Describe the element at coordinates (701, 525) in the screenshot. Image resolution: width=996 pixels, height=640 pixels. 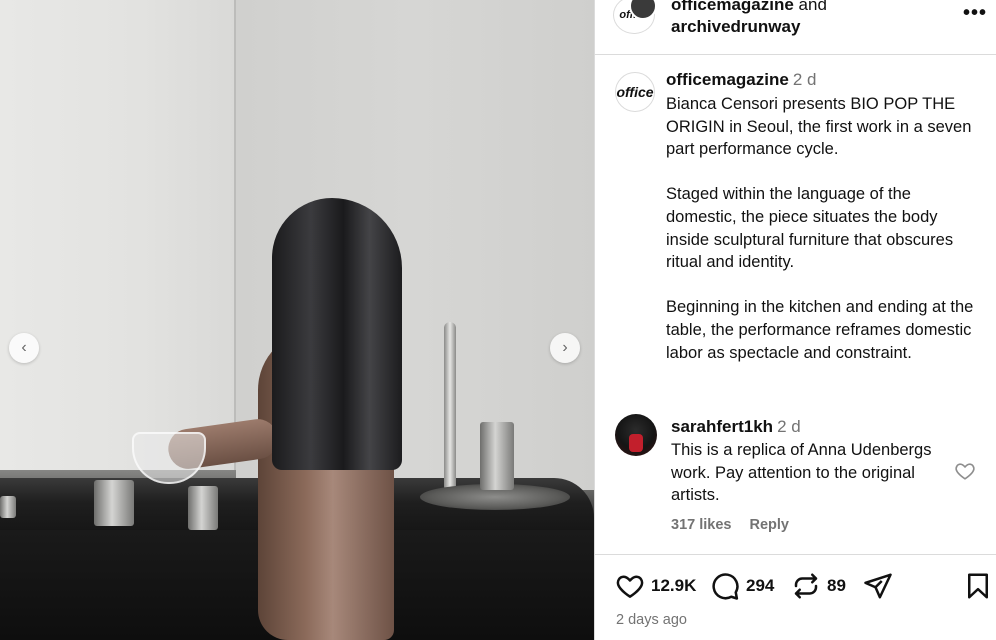
I see `comment-likes: 317 likes` at that location.